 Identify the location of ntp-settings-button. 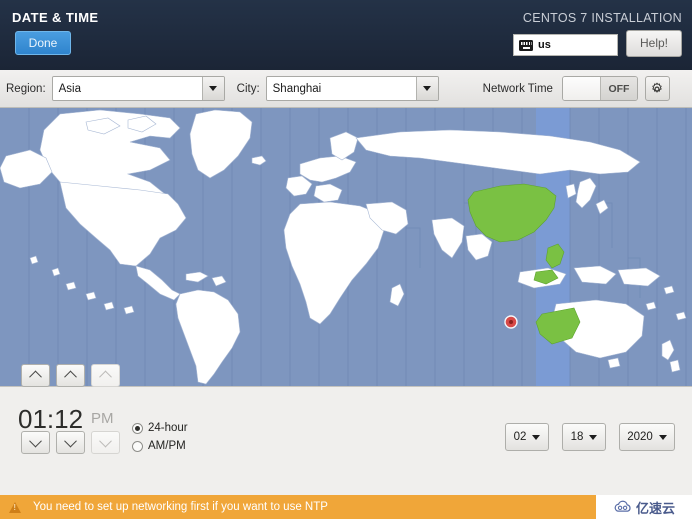
(657, 88).